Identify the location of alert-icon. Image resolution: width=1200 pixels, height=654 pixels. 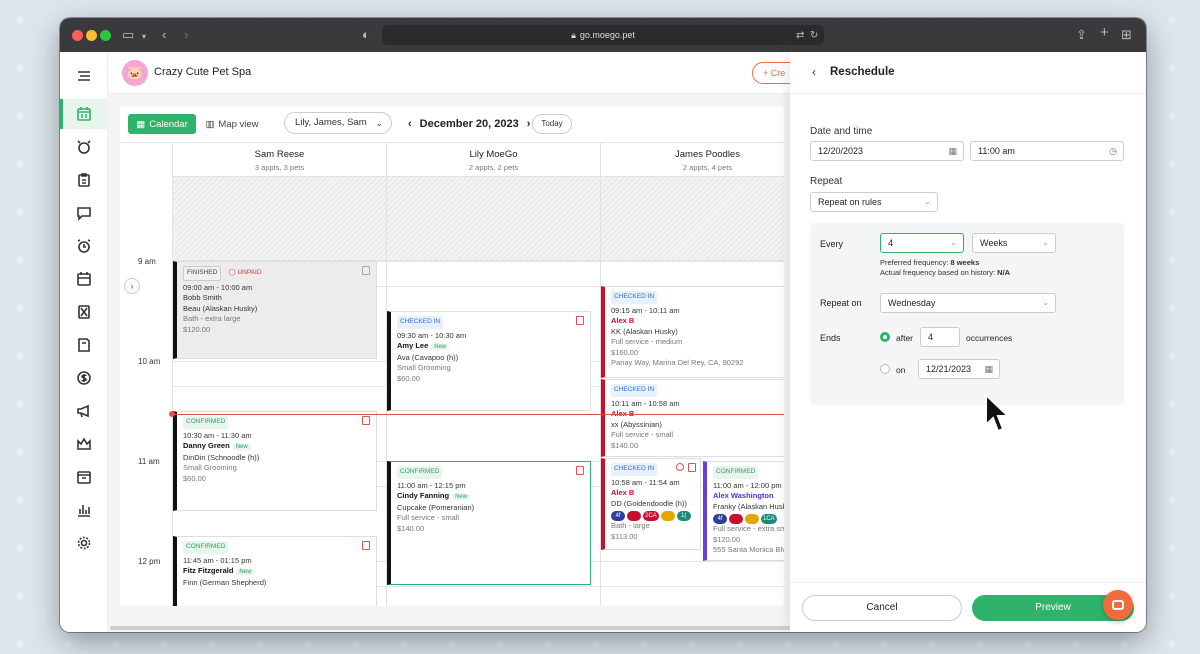
(680, 467).